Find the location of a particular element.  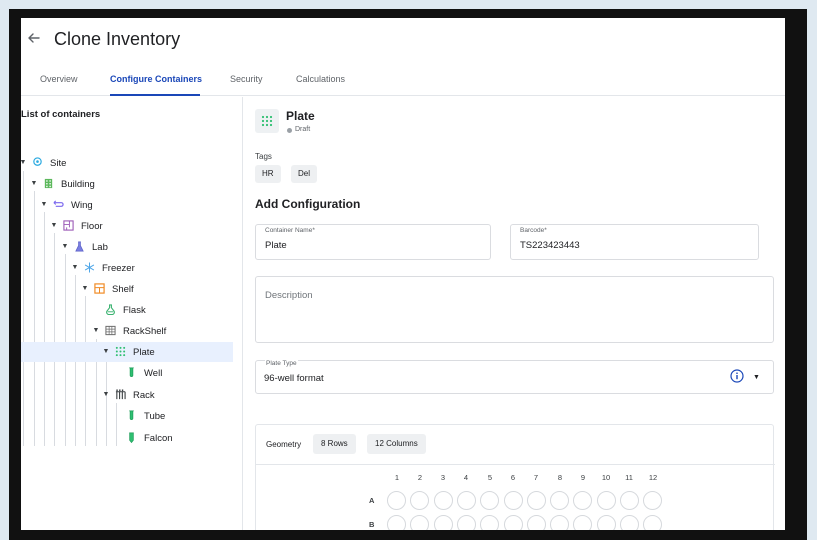

tag-chip: Del is located at coordinates (304, 174).